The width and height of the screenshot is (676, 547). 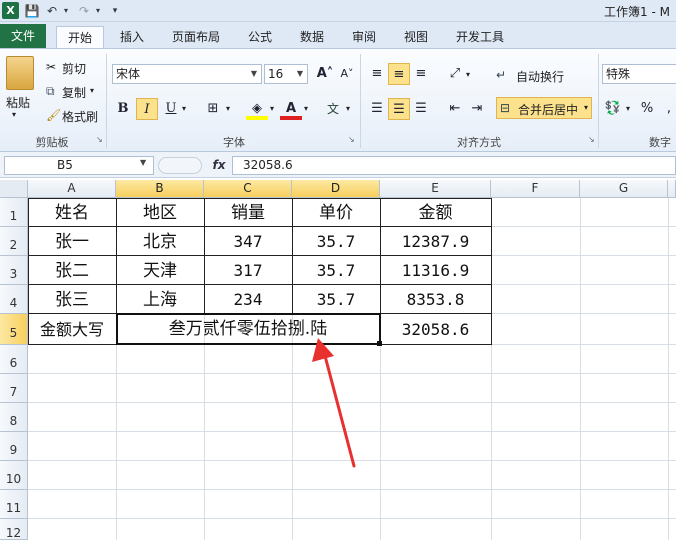 What do you see at coordinates (592, 140) in the screenshot?
I see `alignment-launcher-icon: ↘` at bounding box center [592, 140].